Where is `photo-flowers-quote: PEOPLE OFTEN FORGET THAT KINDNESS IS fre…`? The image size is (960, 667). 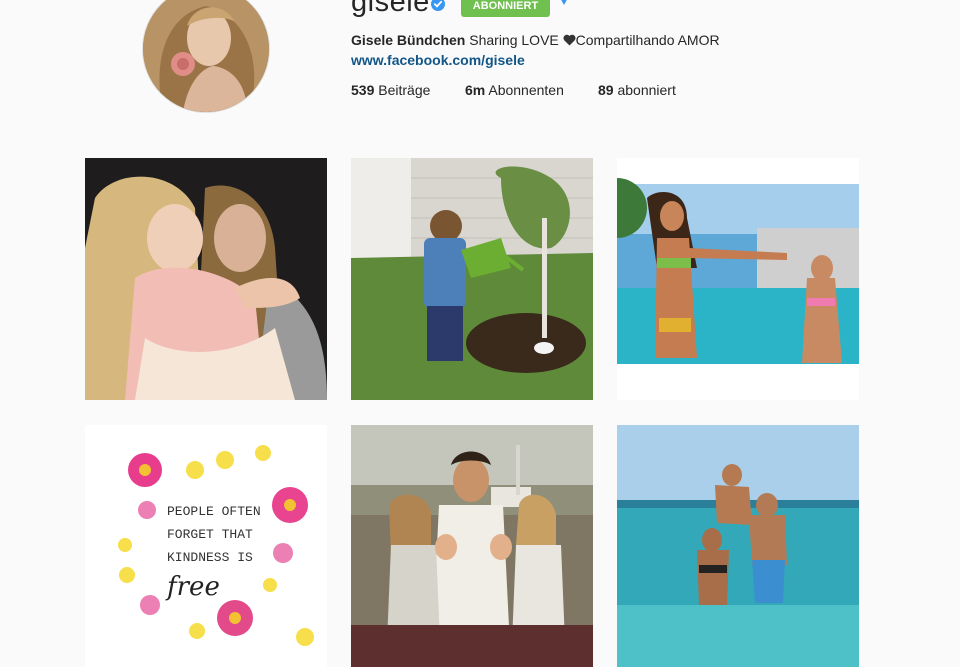
photo-flowers-quote: PEOPLE OFTEN FORGET THAT KINDNESS IS fre… is located at coordinates (206, 546).